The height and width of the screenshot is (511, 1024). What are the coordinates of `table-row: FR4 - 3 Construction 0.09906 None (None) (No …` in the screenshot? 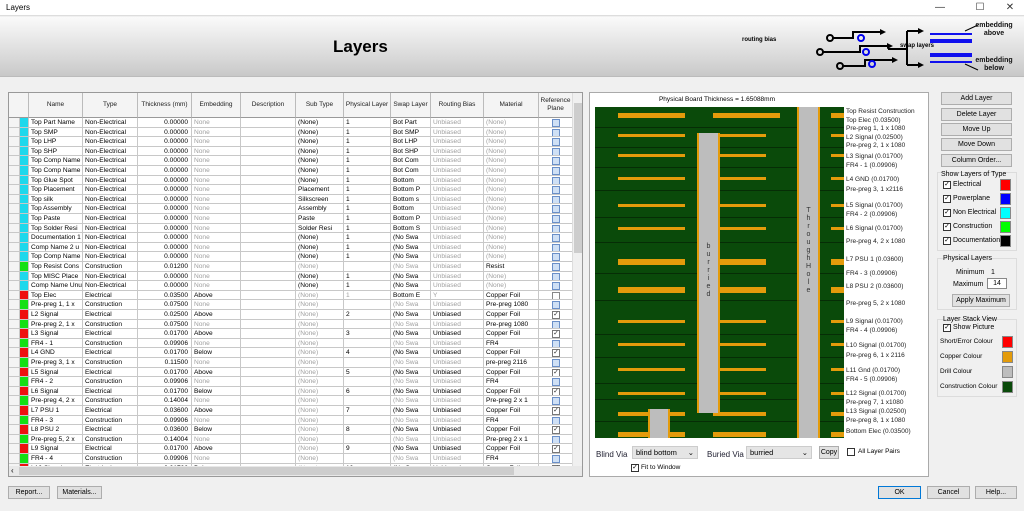 It's located at (291, 420).